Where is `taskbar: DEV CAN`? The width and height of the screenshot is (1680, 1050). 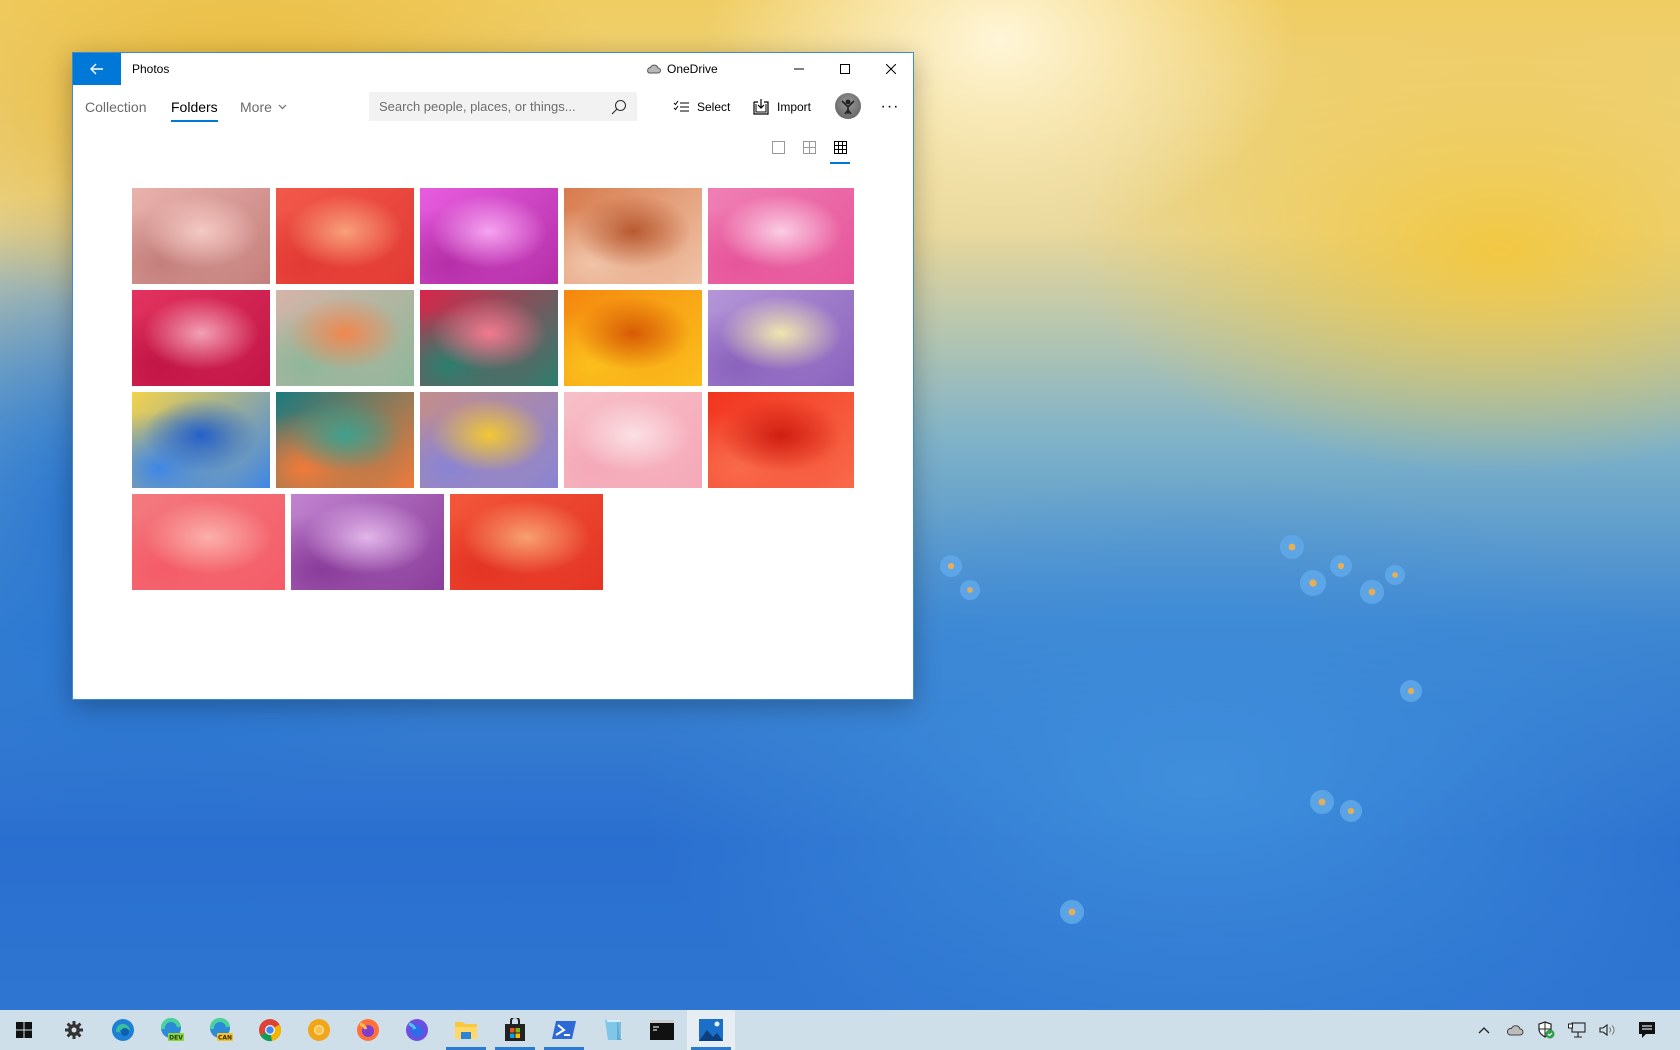 taskbar: DEV CAN is located at coordinates (840, 1030).